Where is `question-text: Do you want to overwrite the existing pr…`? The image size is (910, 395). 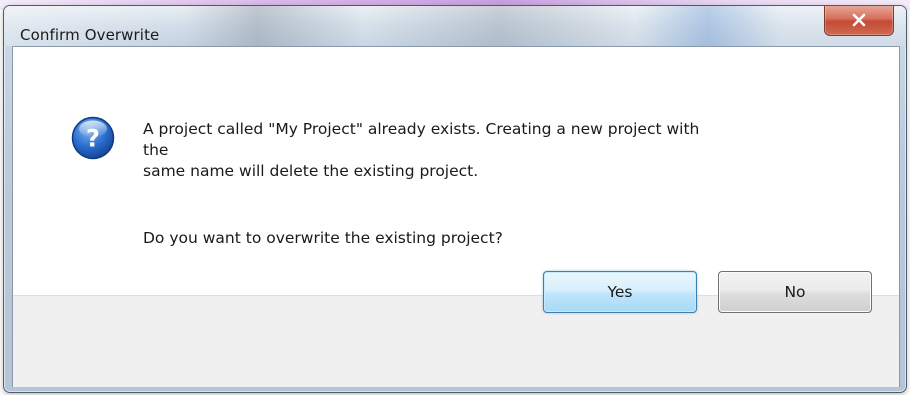
question-text: Do you want to overwrite the existing pr… is located at coordinates (323, 238).